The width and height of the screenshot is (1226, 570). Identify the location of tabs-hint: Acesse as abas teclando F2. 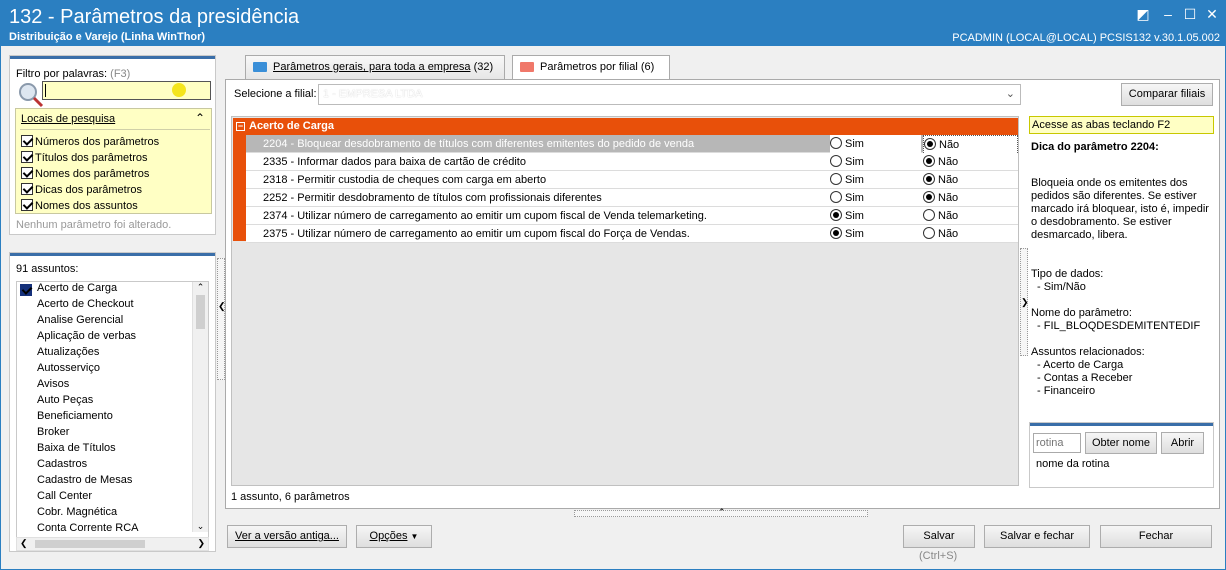
(1121, 125).